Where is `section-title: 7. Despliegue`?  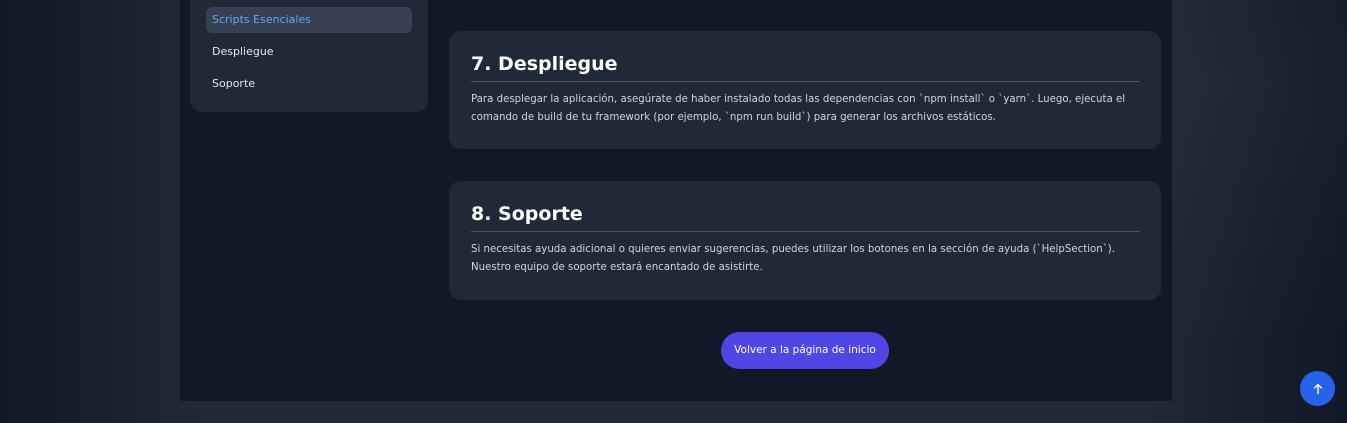 section-title: 7. Despliegue is located at coordinates (805, 66).